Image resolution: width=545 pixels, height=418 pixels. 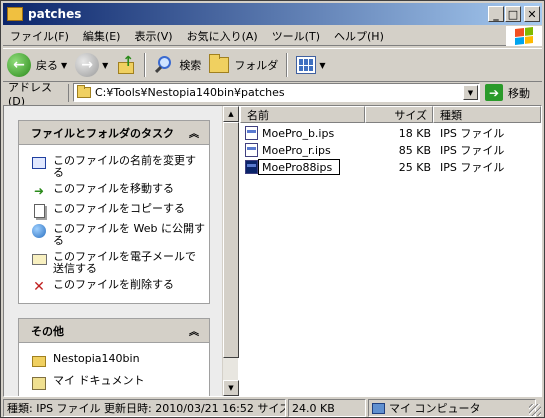 What do you see at coordinates (390, 167) in the screenshot?
I see `file-row-selected: MoePro88ips 25 KB IPS ファイル` at bounding box center [390, 167].